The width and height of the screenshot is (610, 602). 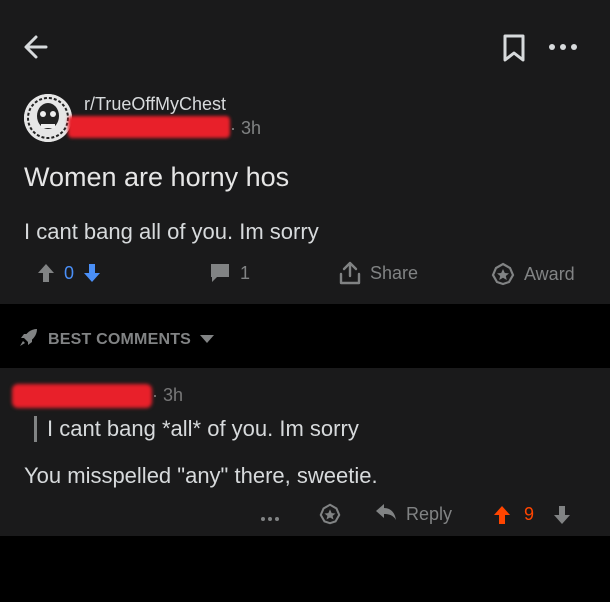 What do you see at coordinates (201, 475) in the screenshot?
I see `comment-text: You misspelled "any" there, sweetie.` at bounding box center [201, 475].